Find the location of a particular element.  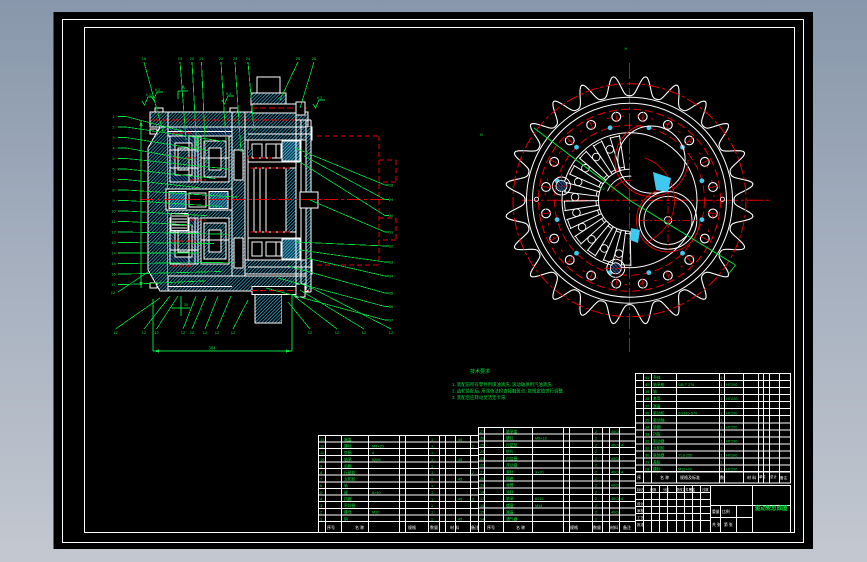

svg-text: 3×20 is located at coordinates (539, 472).